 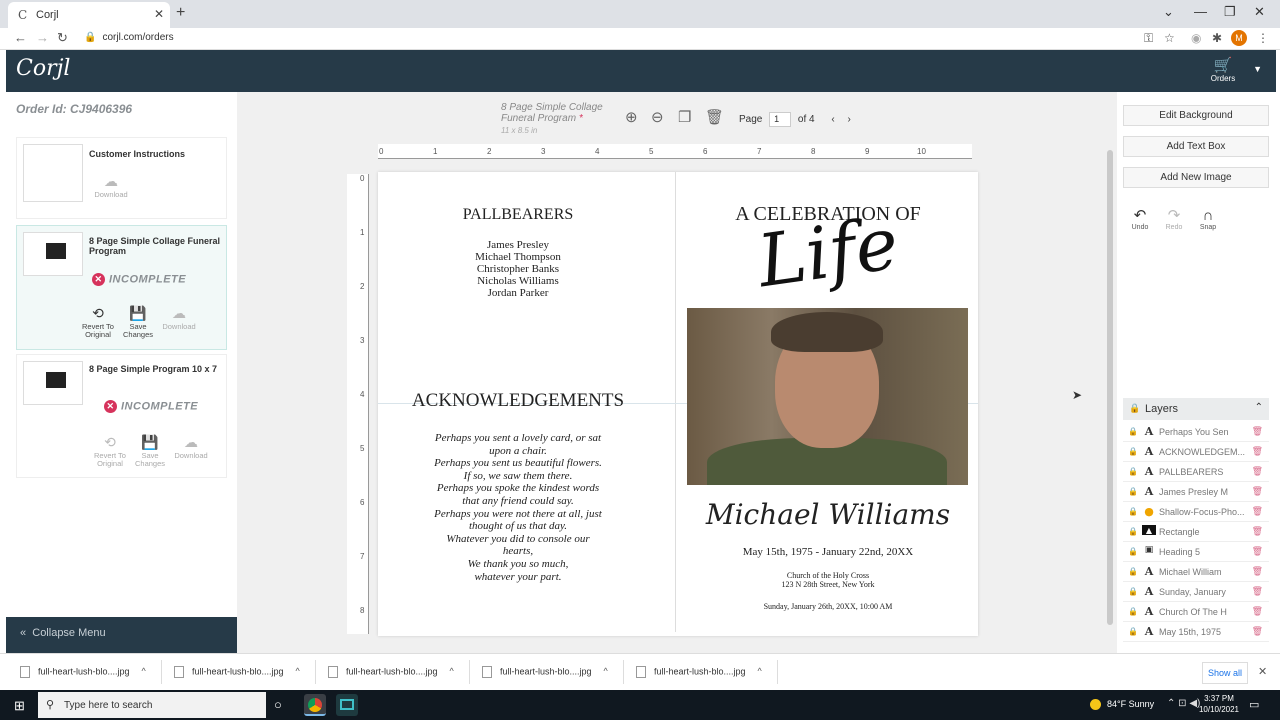 I want to click on browser-tab: C Corjl ✕, so click(x=89, y=15).